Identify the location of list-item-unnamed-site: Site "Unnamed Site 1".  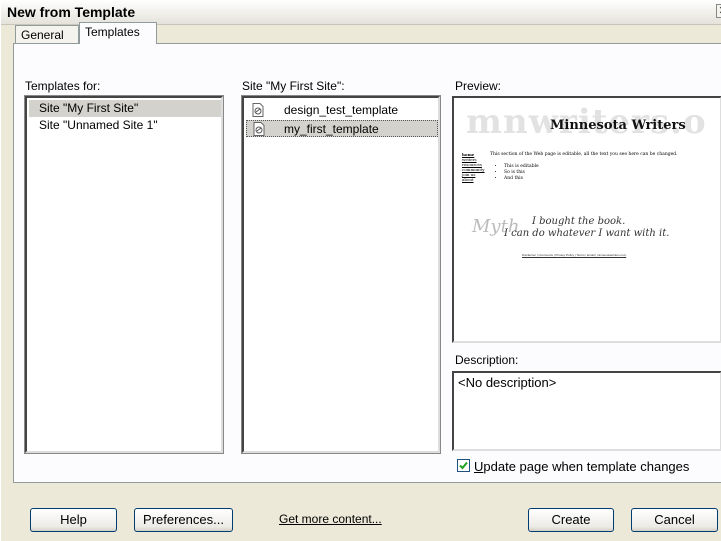
(125, 125).